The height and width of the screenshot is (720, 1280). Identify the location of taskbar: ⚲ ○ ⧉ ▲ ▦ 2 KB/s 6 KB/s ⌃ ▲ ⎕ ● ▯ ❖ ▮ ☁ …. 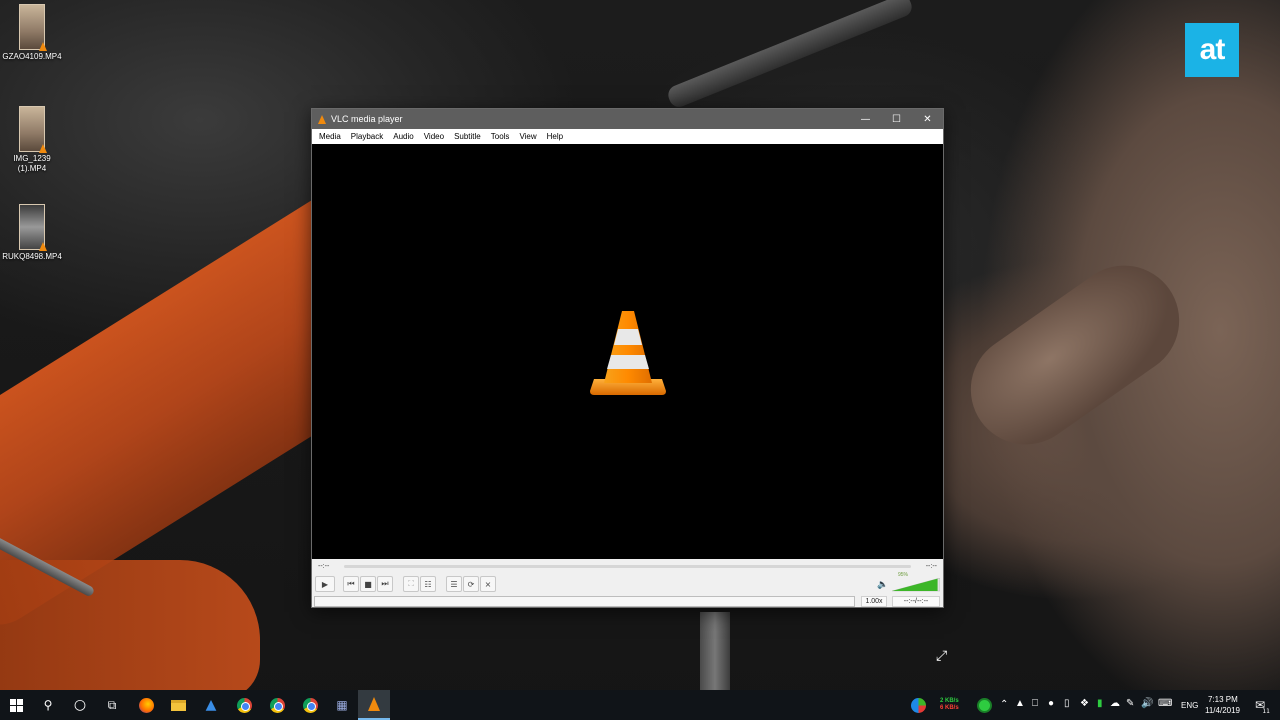
(640, 705).